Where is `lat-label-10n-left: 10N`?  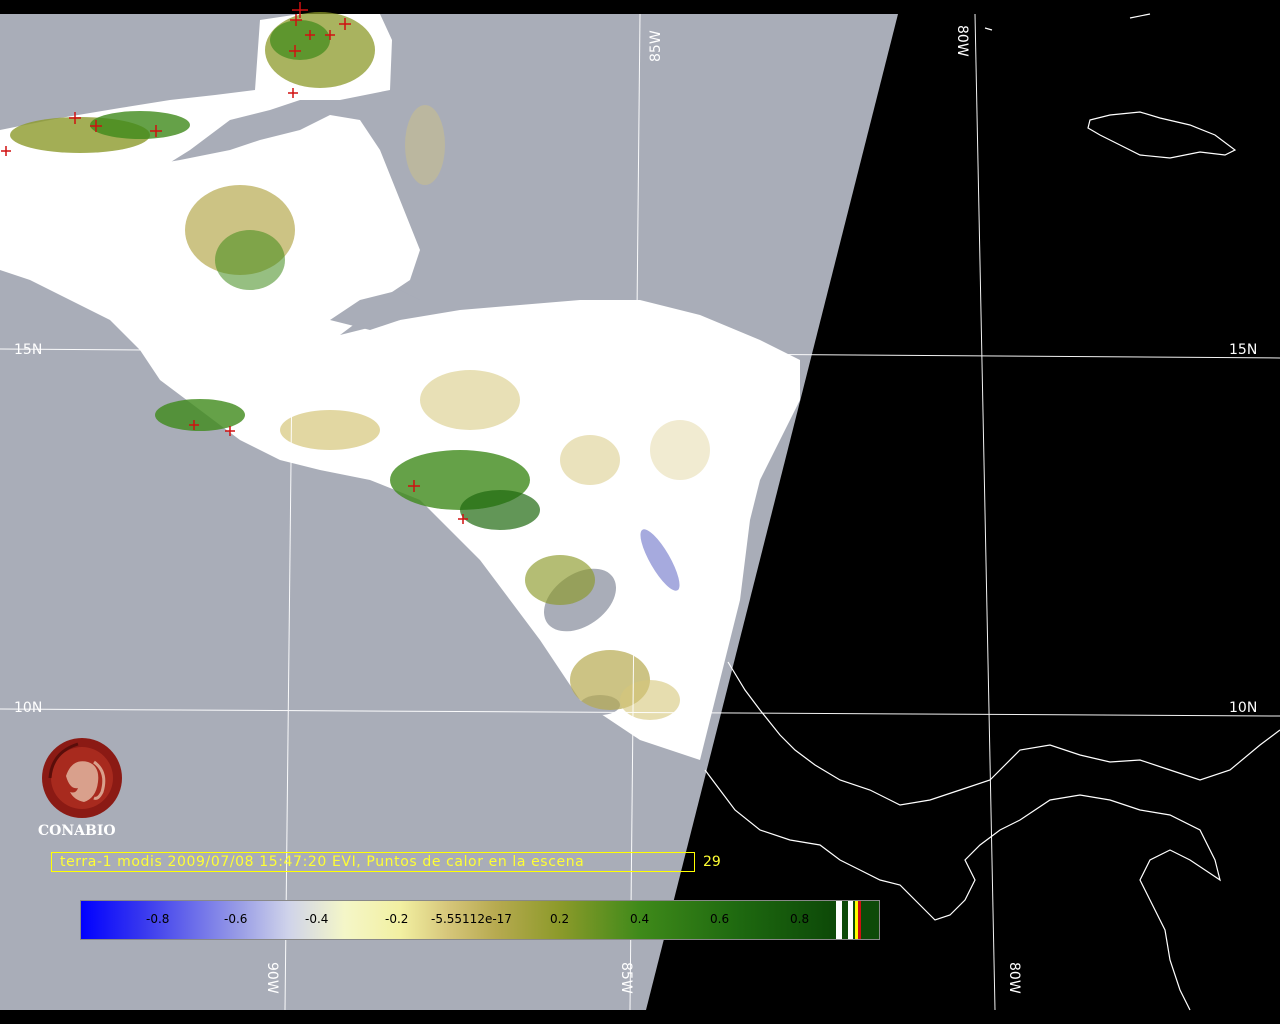
lat-label-10n-left: 10N is located at coordinates (28, 708).